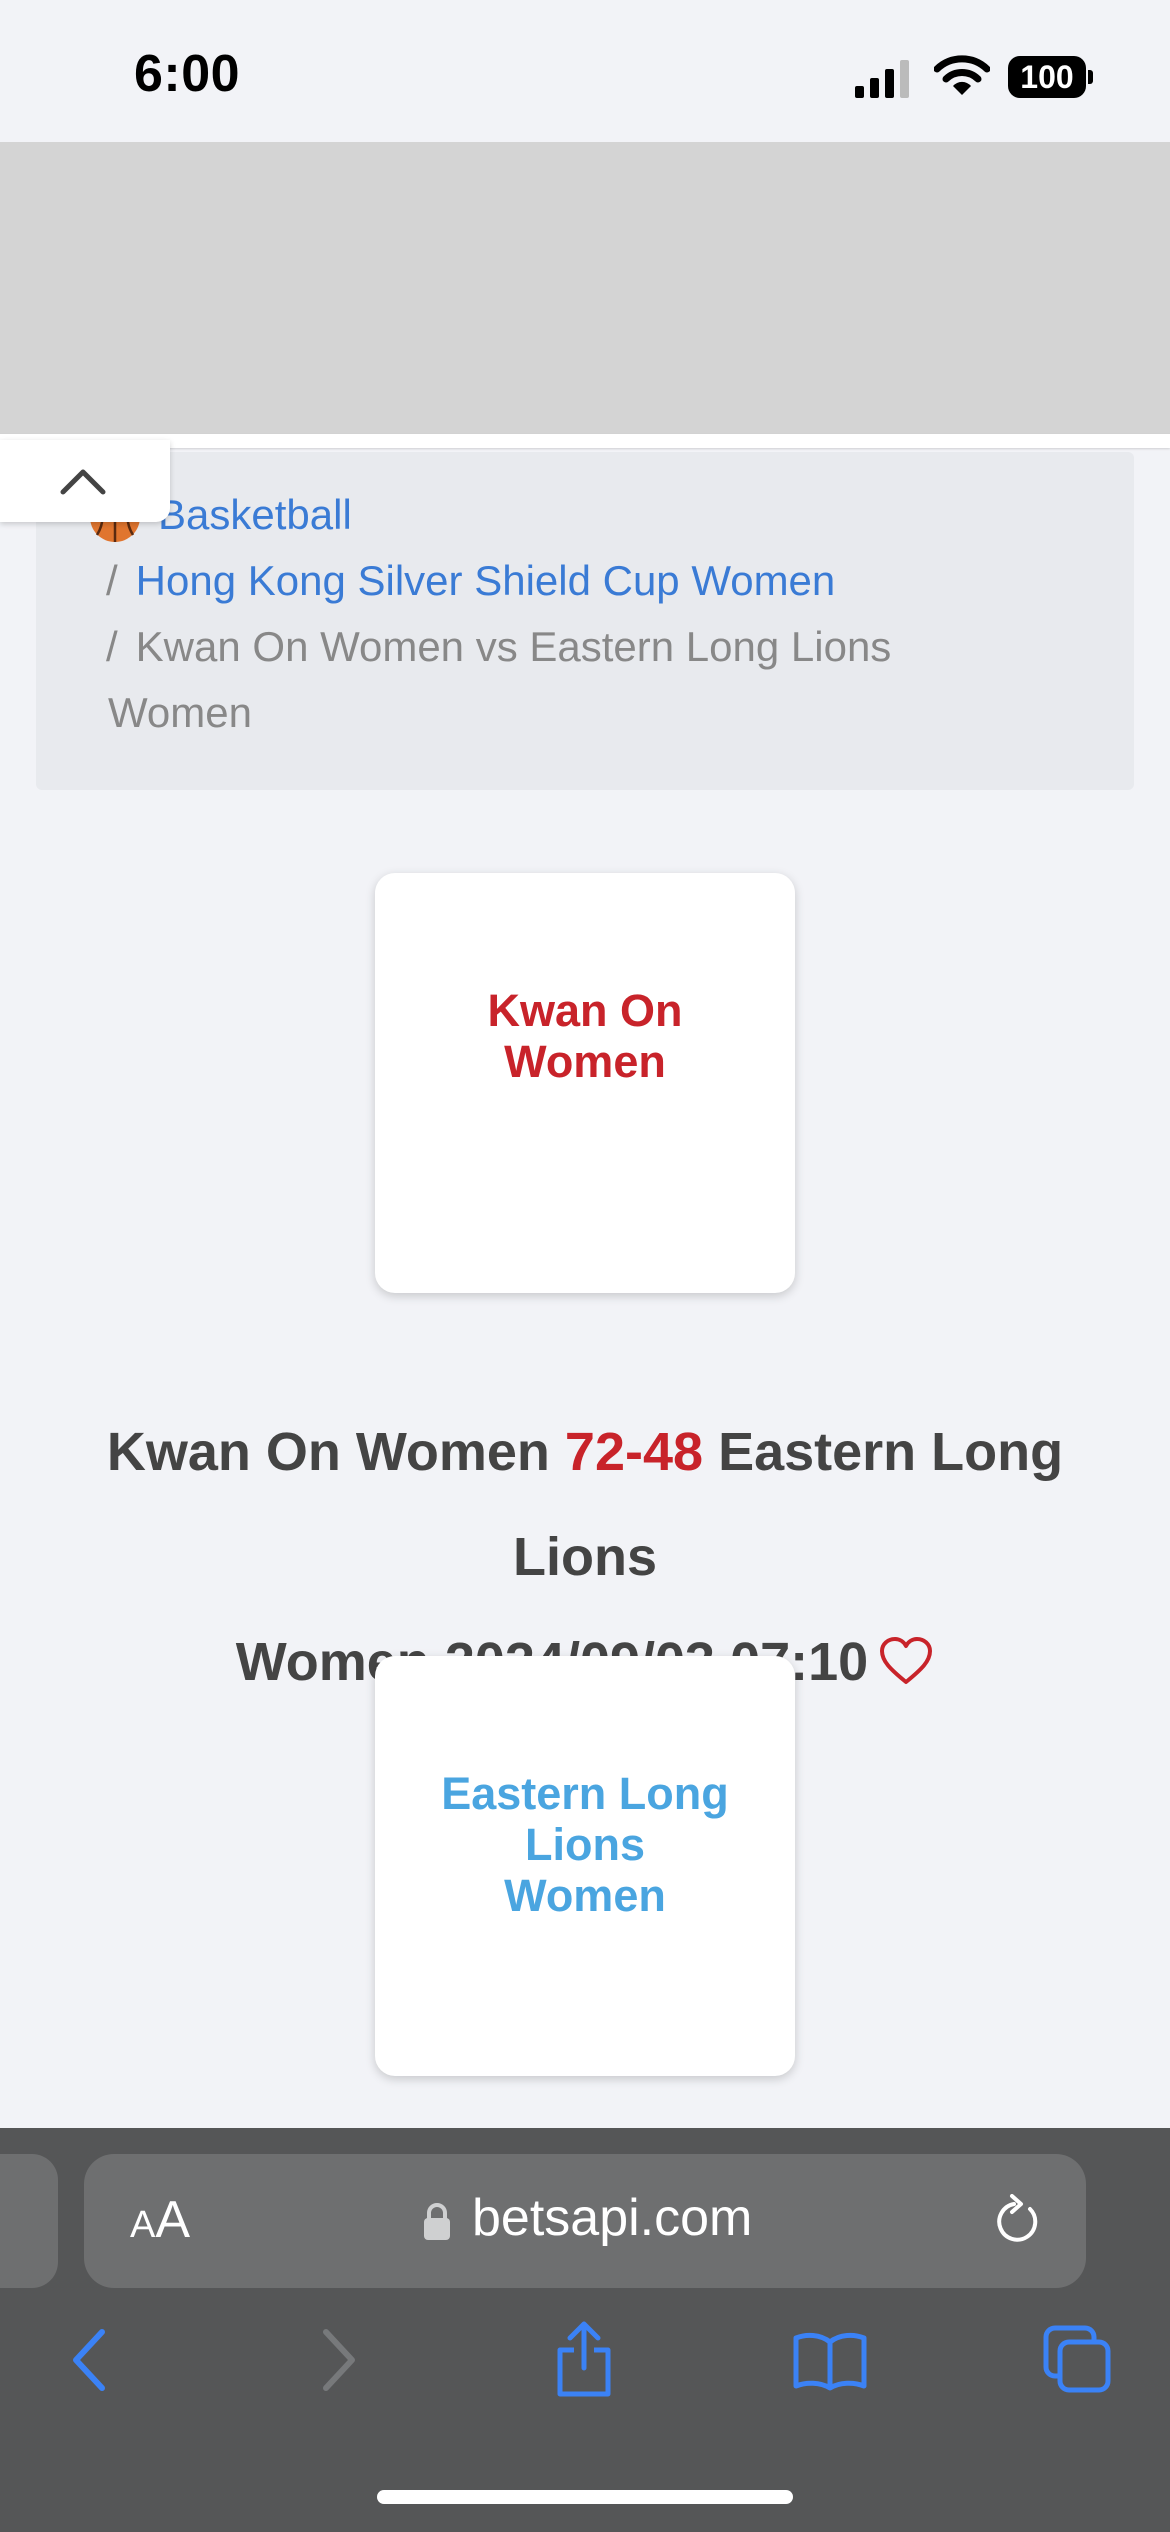  What do you see at coordinates (585, 1793) in the screenshot?
I see `away-team-name-line: Eastern Long` at bounding box center [585, 1793].